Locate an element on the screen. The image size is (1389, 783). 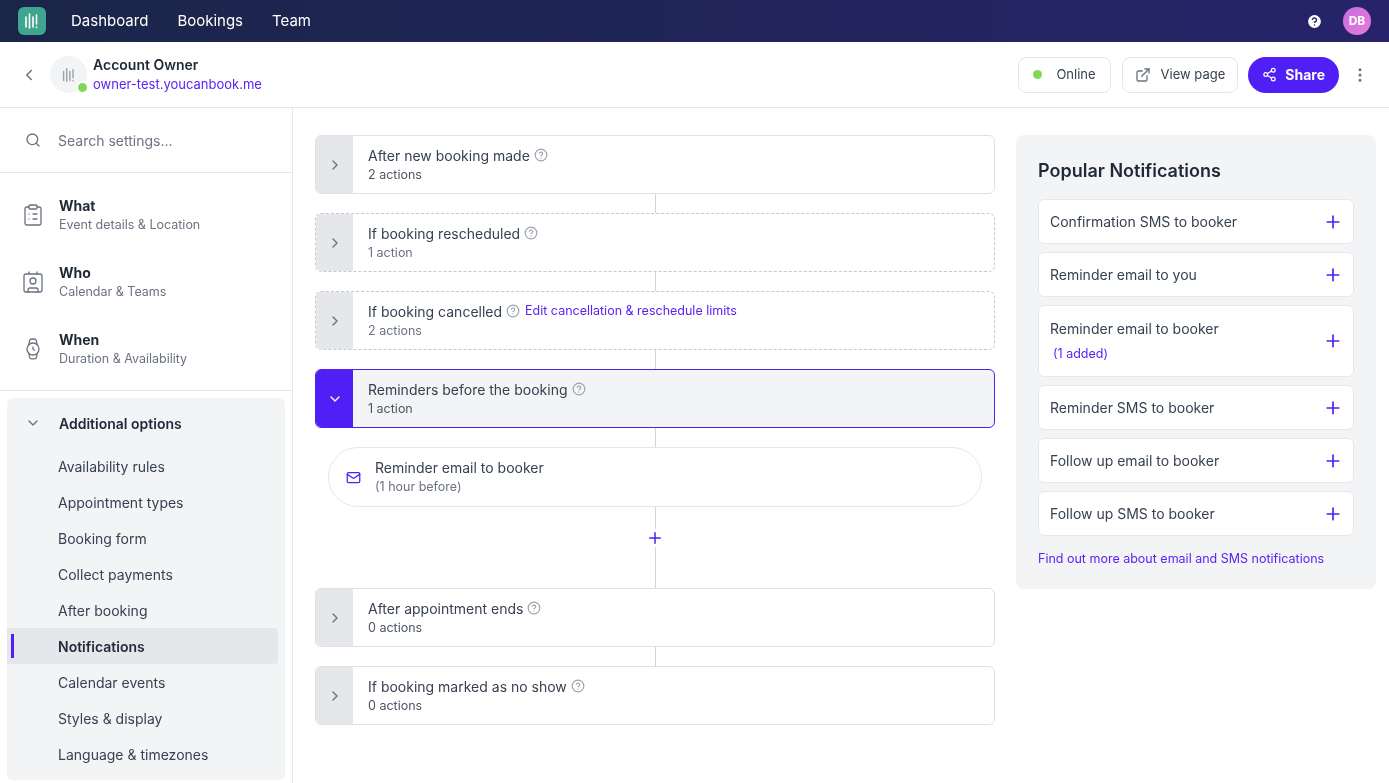
section-title: Who is located at coordinates (75, 272).